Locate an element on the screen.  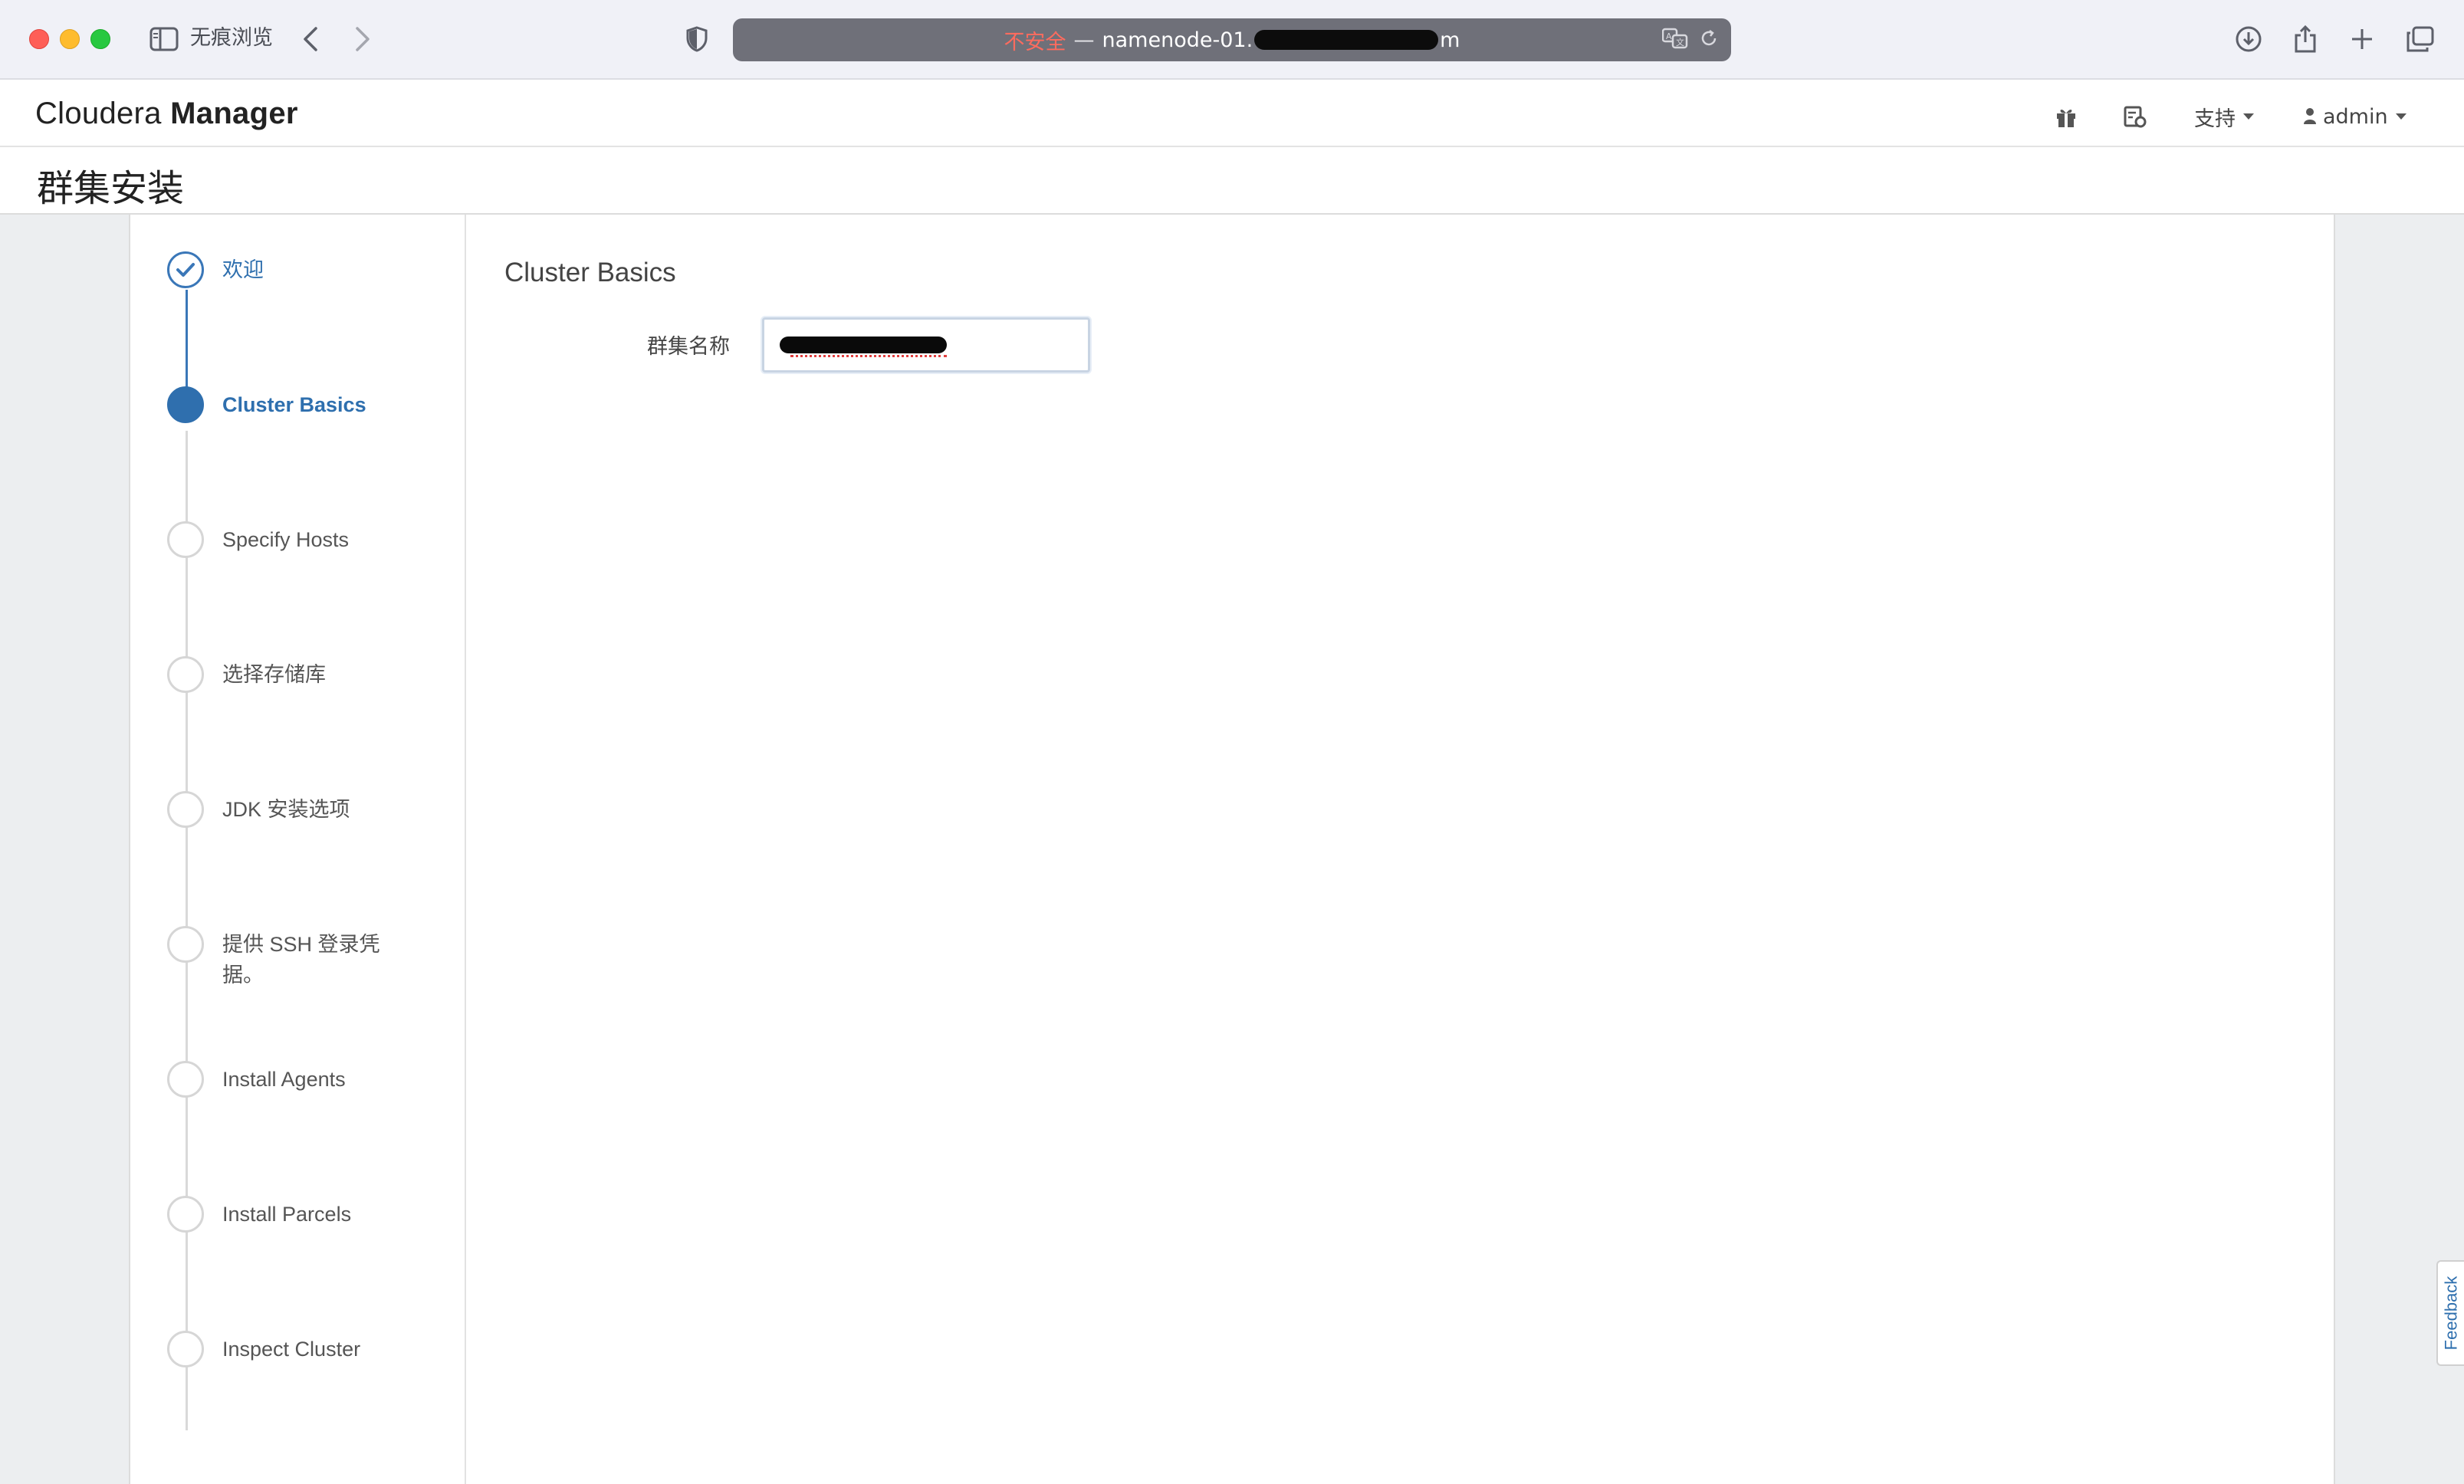
step-label: 选择存储库 is located at coordinates (274, 674).